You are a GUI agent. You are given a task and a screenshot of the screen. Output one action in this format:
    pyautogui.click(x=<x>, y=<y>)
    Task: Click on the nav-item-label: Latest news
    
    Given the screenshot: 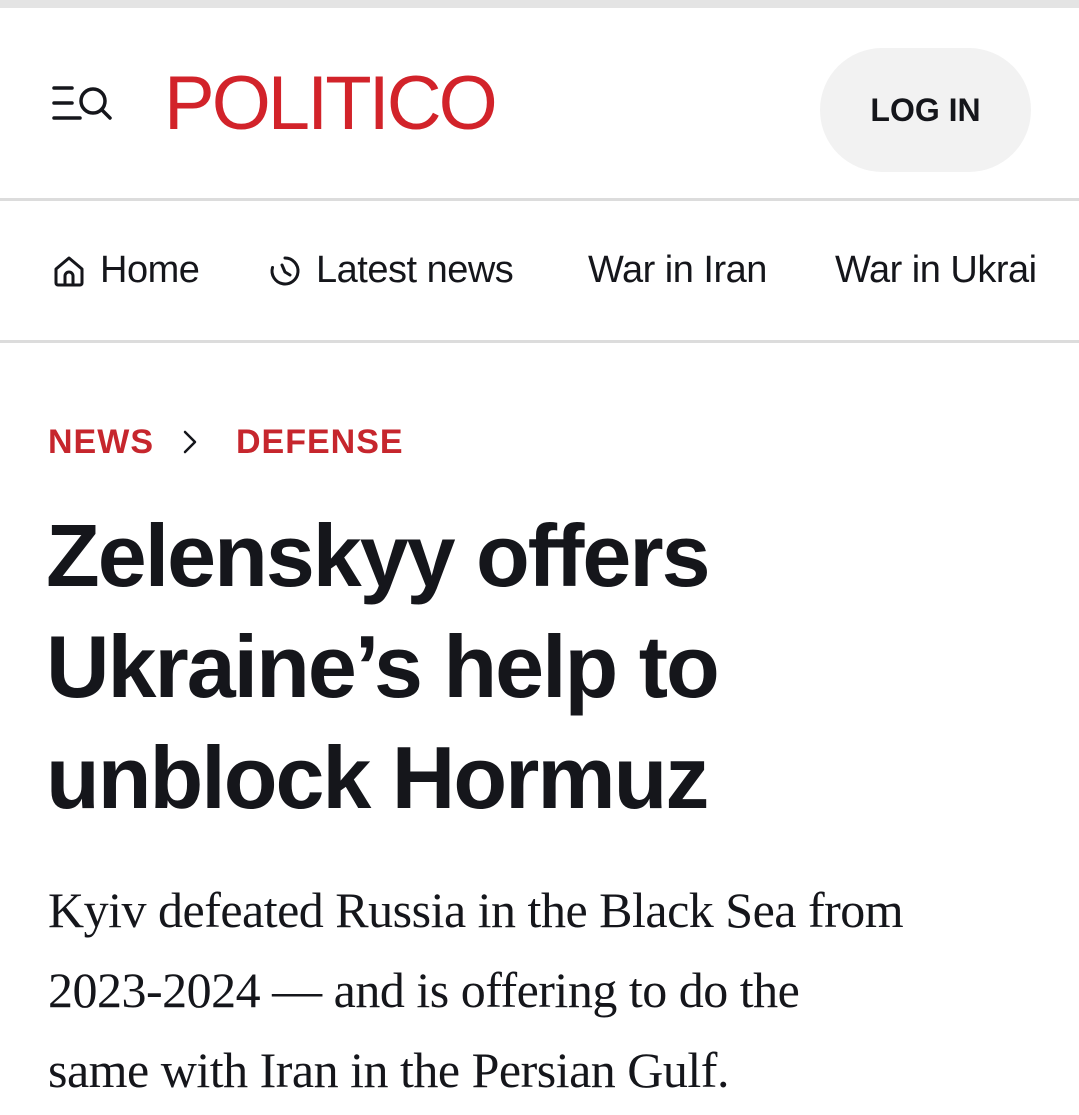 What is the action you would take?
    pyautogui.click(x=415, y=270)
    